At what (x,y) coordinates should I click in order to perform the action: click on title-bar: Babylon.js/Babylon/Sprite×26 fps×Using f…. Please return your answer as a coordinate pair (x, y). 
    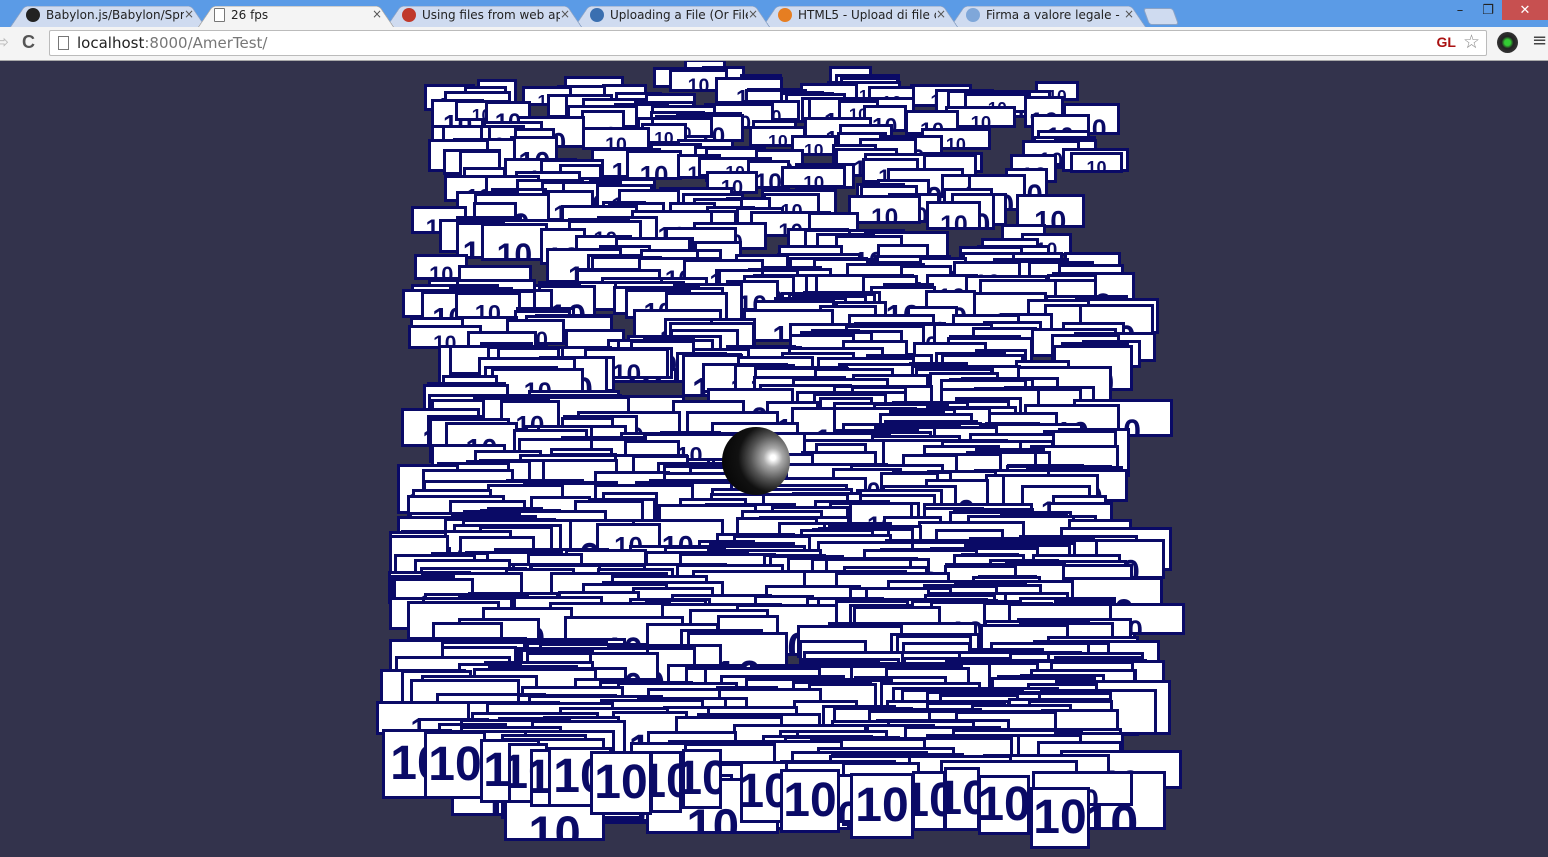
    Looking at the image, I should click on (774, 14).